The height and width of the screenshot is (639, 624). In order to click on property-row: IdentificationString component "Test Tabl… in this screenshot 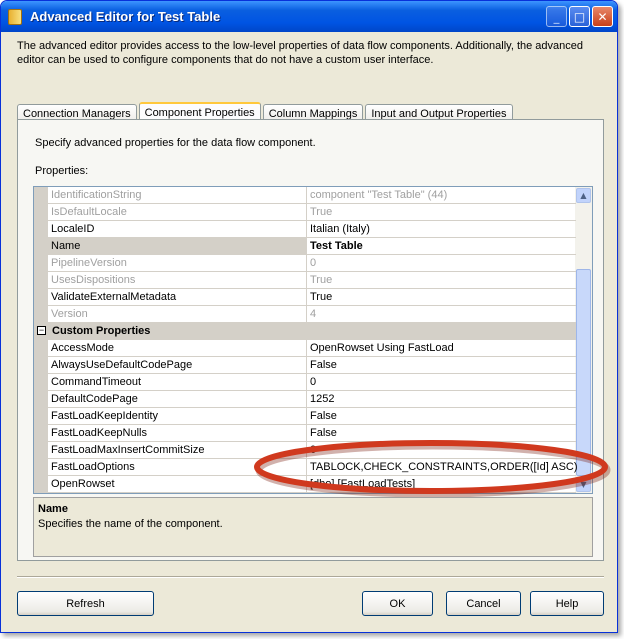, I will do `click(312, 195)`.